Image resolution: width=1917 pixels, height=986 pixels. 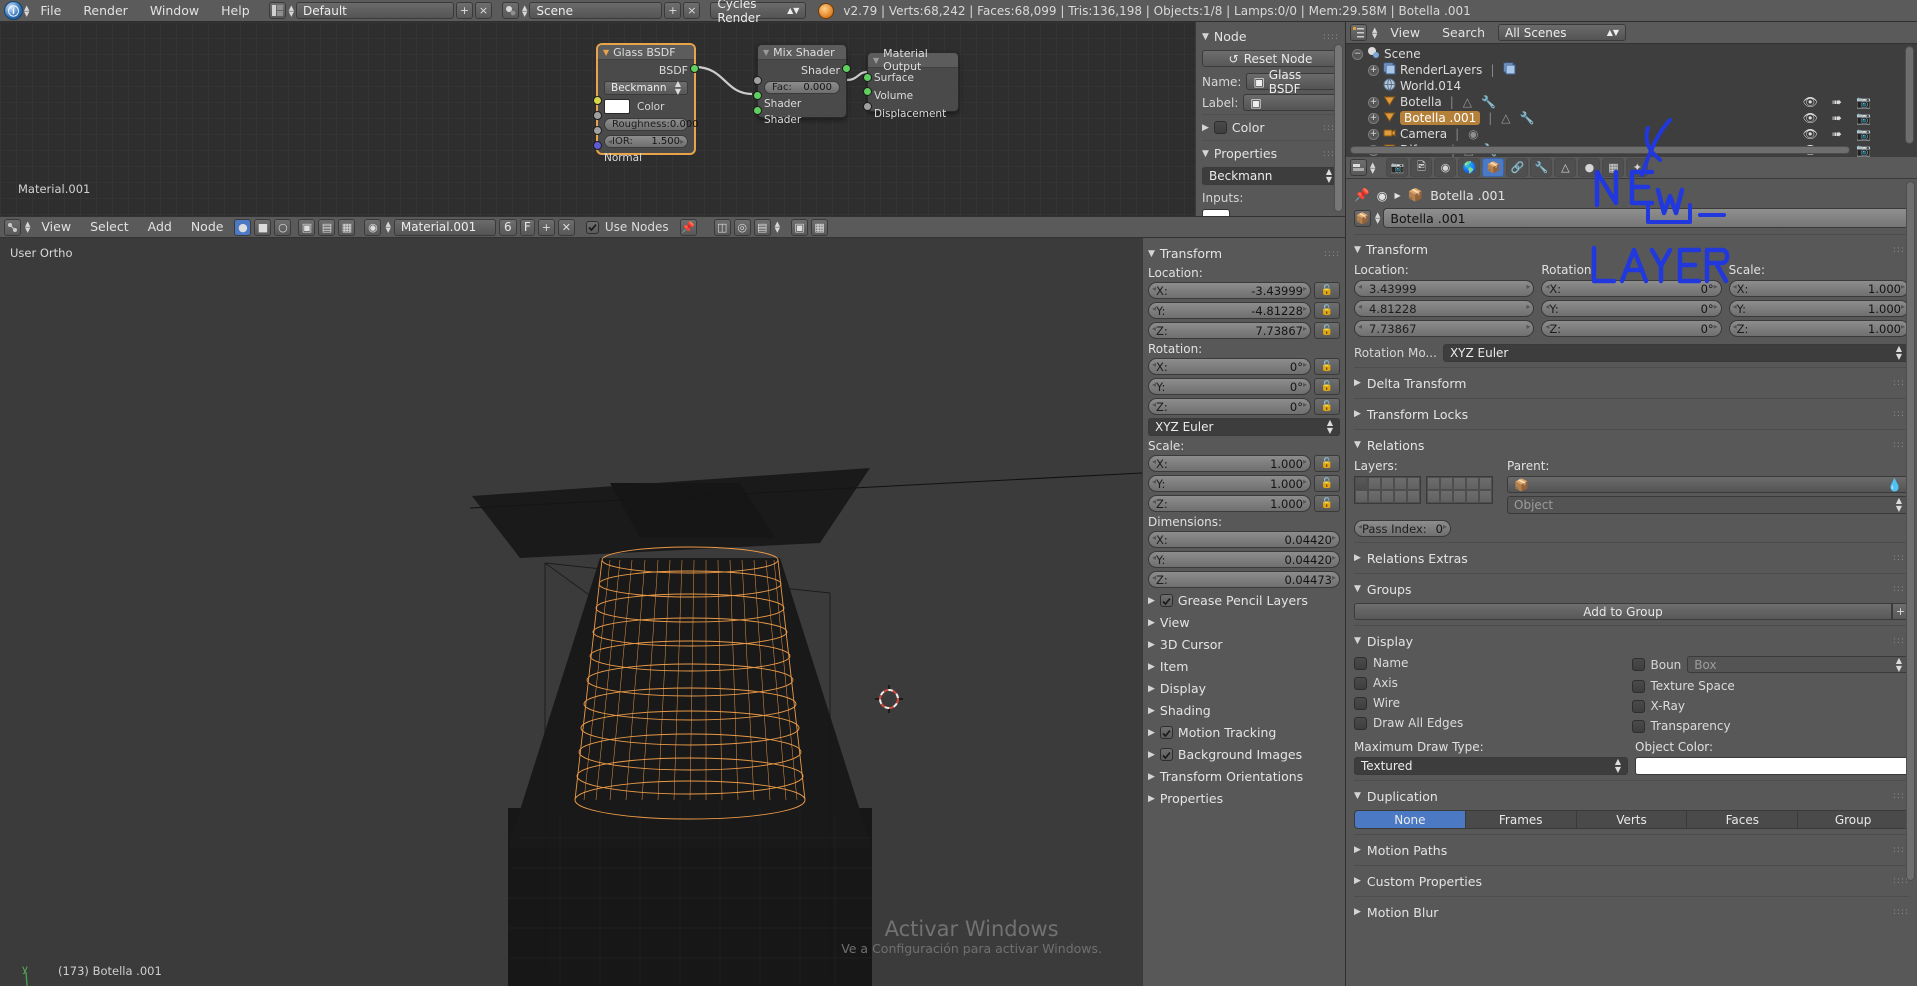 I want to click on pin-icon: 📌, so click(x=1362, y=195).